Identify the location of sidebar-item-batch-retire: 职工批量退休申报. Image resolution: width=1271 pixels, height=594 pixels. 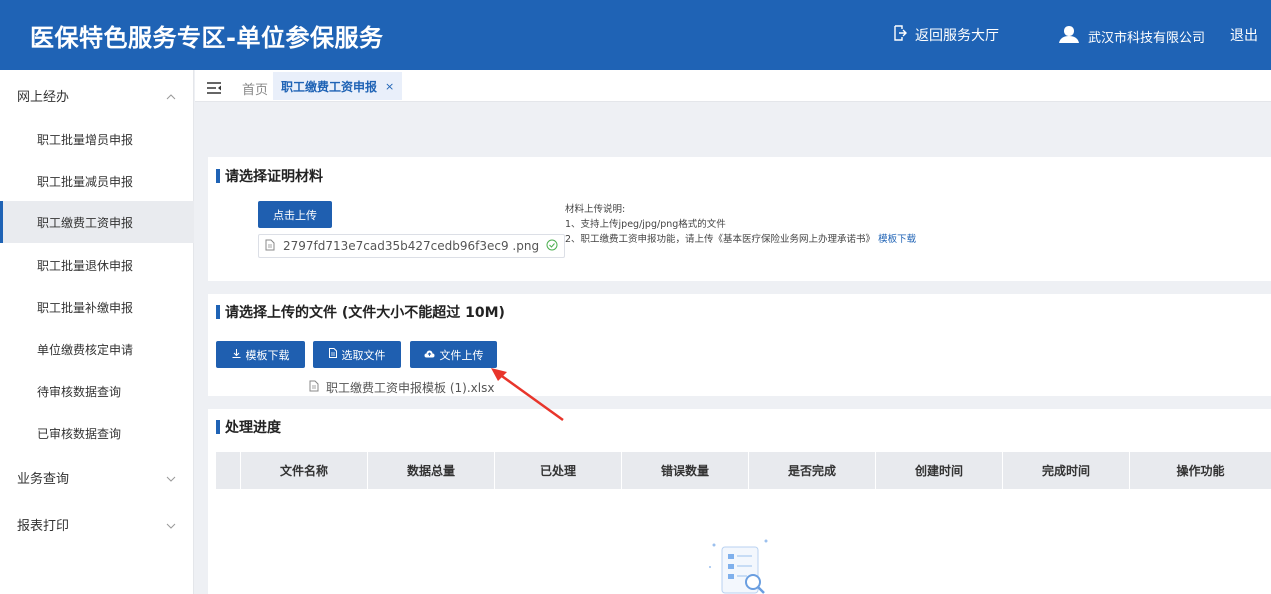
(97, 265).